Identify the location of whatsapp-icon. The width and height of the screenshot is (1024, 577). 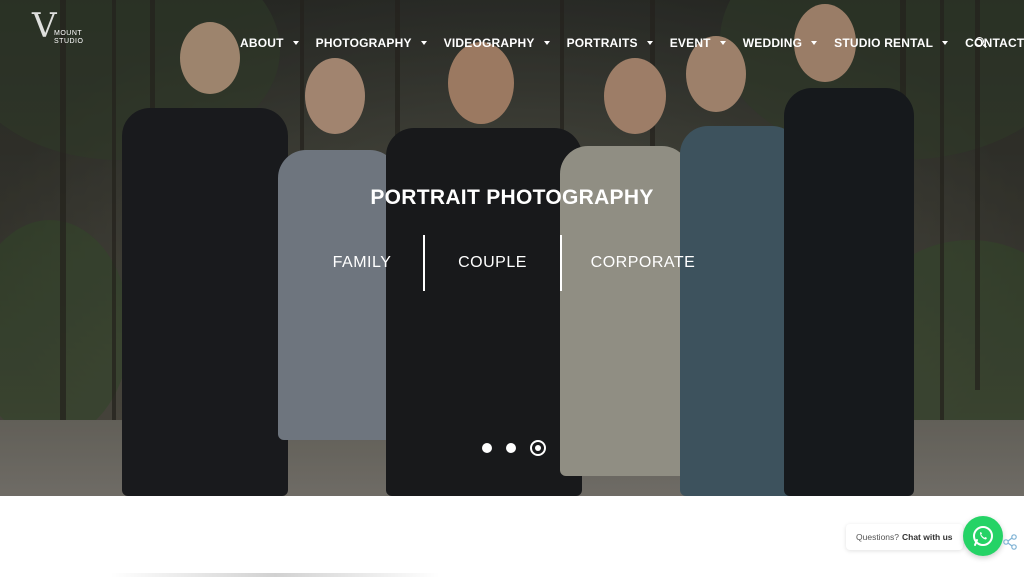
(983, 536).